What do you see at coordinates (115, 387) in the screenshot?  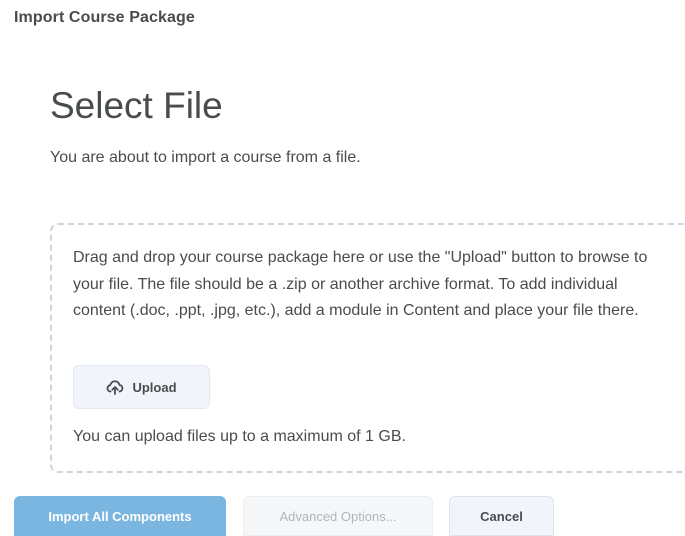 I see `upload-cloud-icon` at bounding box center [115, 387].